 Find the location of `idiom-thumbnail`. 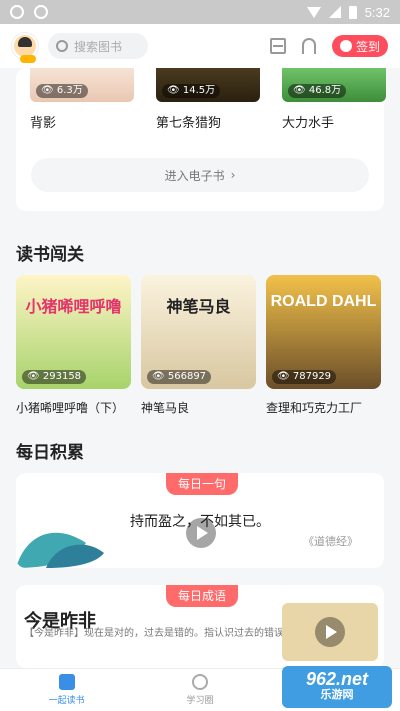

idiom-thumbnail is located at coordinates (330, 632).